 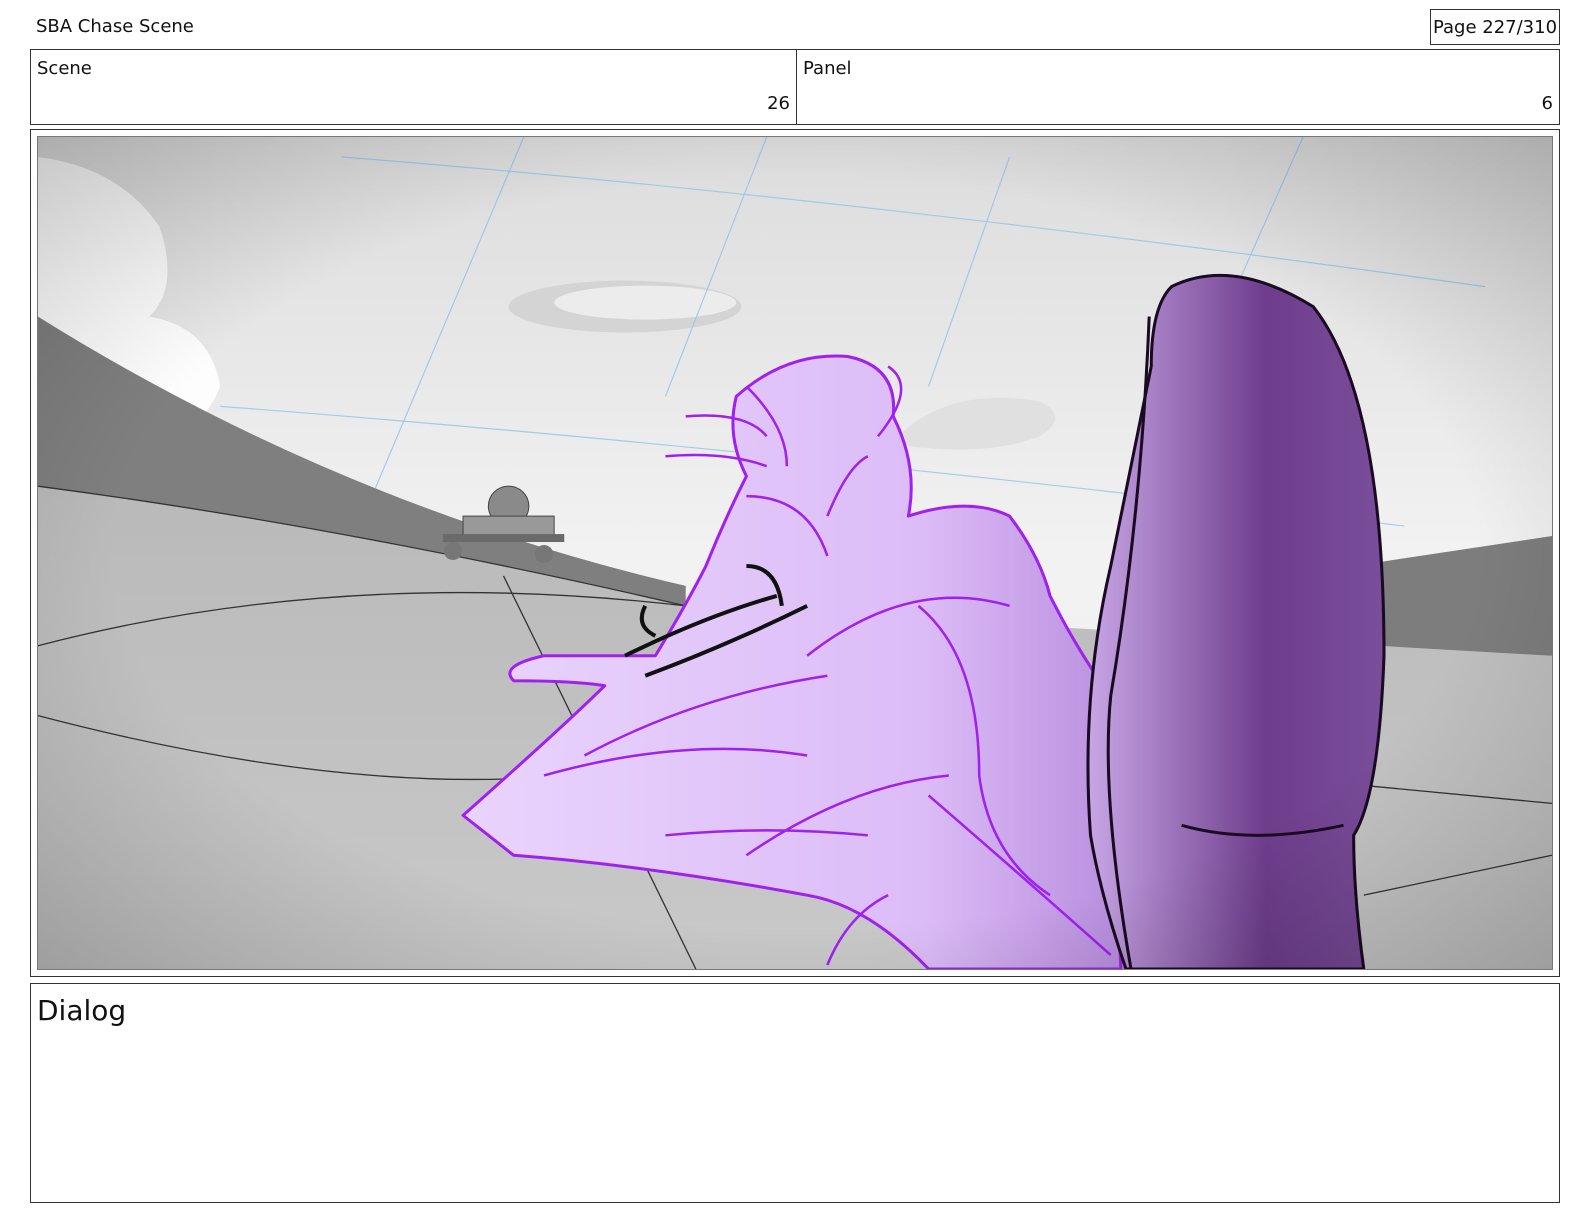 I want to click on dialog-label: Dialog, so click(x=82, y=1010).